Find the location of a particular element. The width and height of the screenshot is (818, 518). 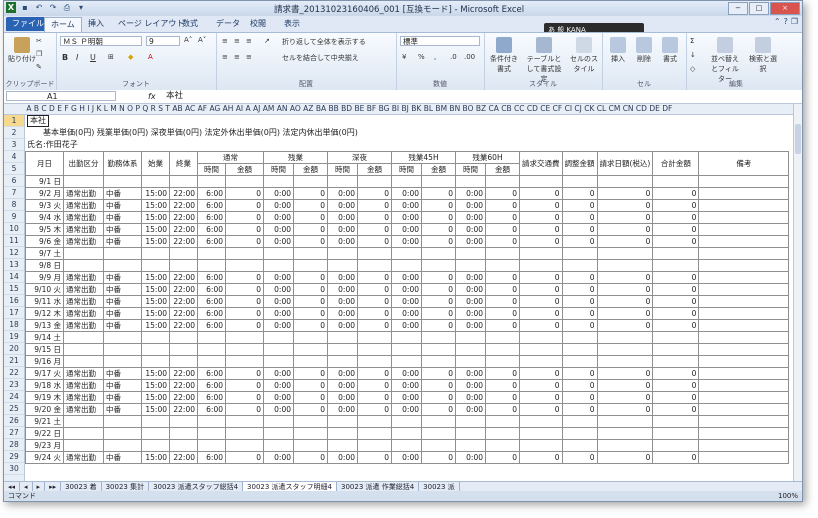

row-header: 9 is located at coordinates (14, 217).